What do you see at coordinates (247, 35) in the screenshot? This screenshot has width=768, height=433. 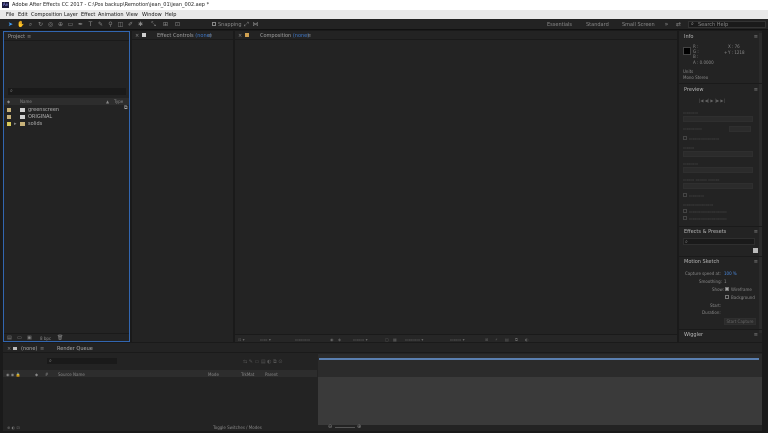 I see `composition-lock-icon` at bounding box center [247, 35].